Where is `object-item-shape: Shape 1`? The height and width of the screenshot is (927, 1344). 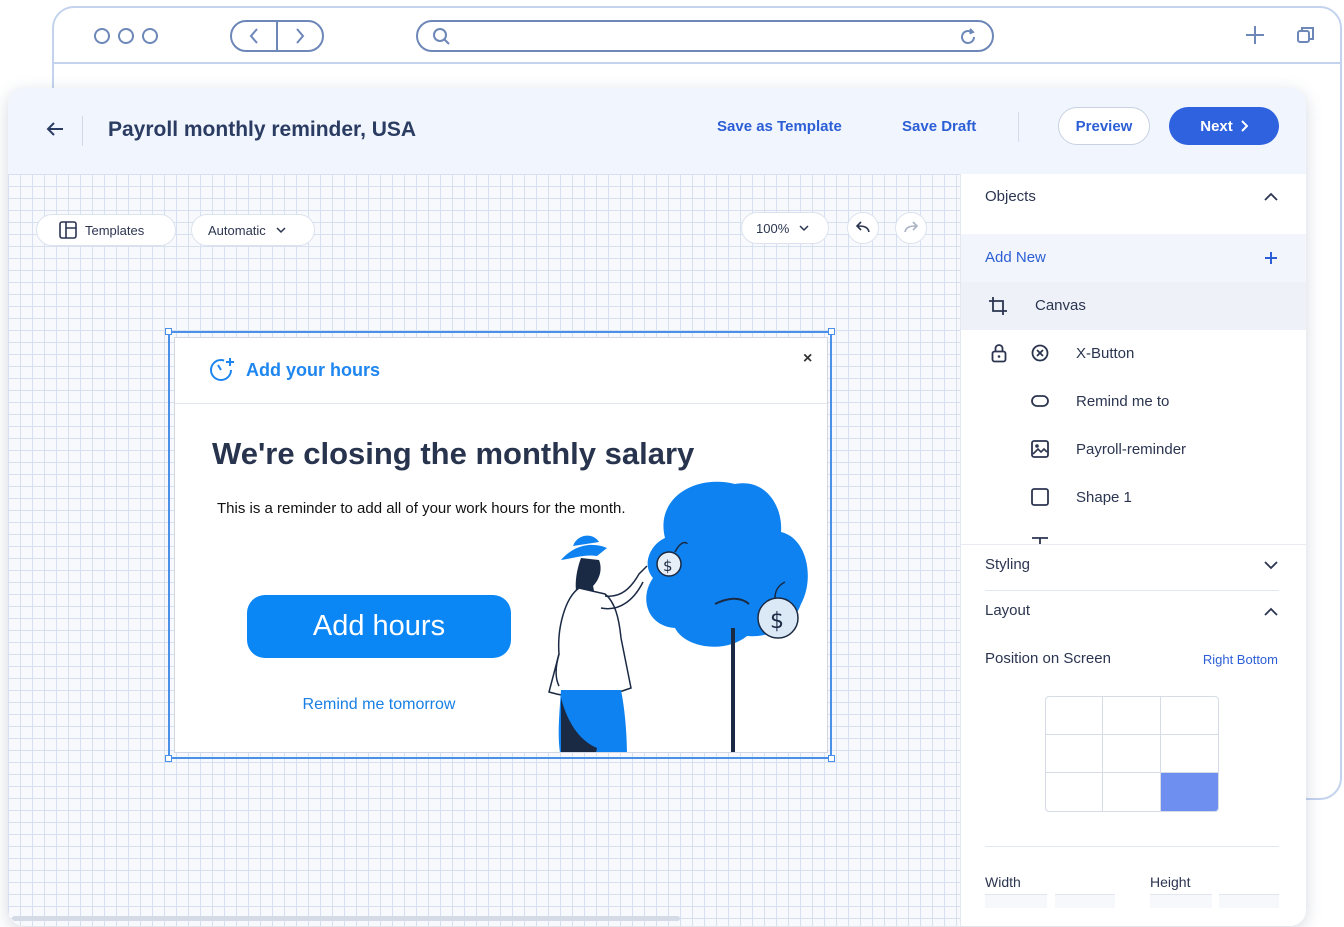
object-item-shape: Shape 1 is located at coordinates (1133, 498).